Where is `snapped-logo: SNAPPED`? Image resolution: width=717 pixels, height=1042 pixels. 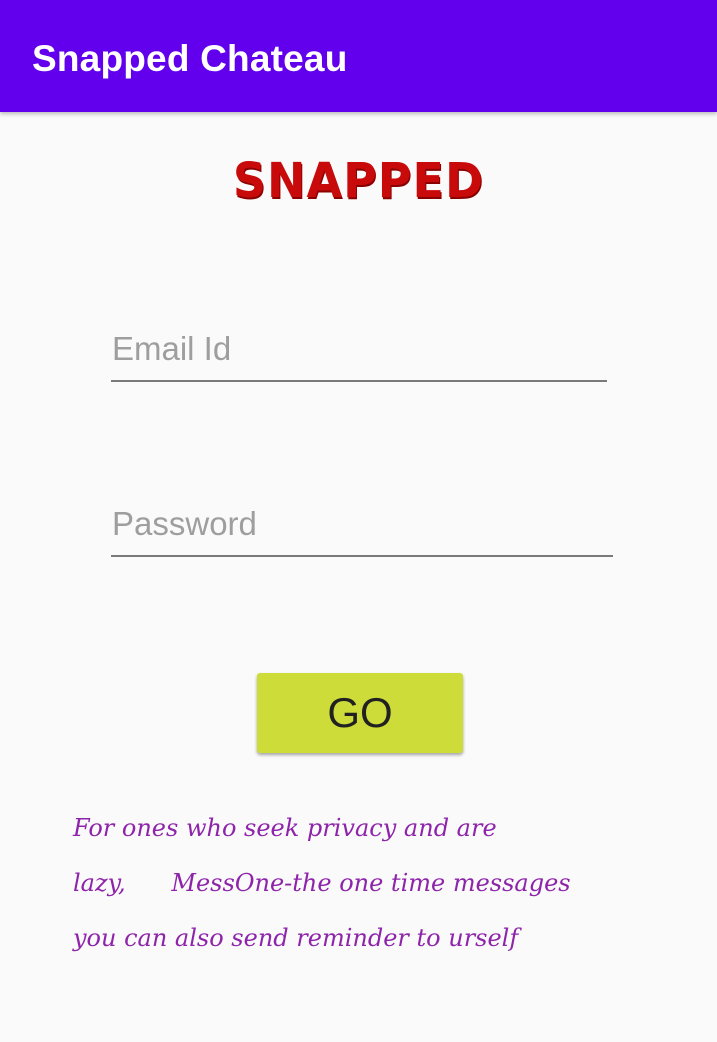
snapped-logo: SNAPPED is located at coordinates (358, 180).